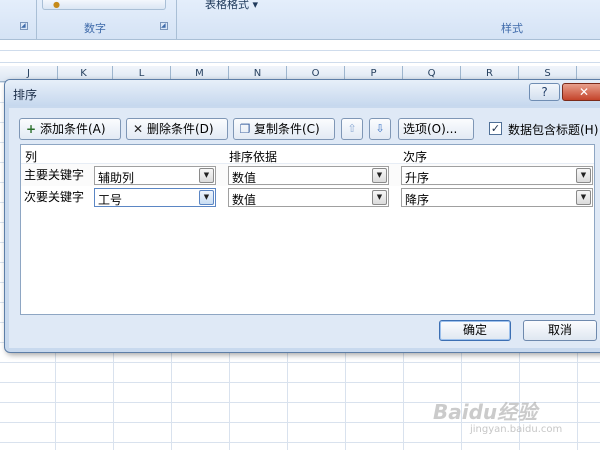  I want to click on copy-icon: ❐, so click(245, 129).